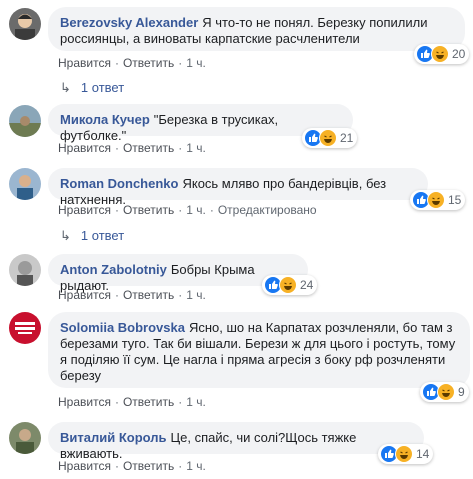  I want to click on reaction-summary: 24, so click(290, 285).